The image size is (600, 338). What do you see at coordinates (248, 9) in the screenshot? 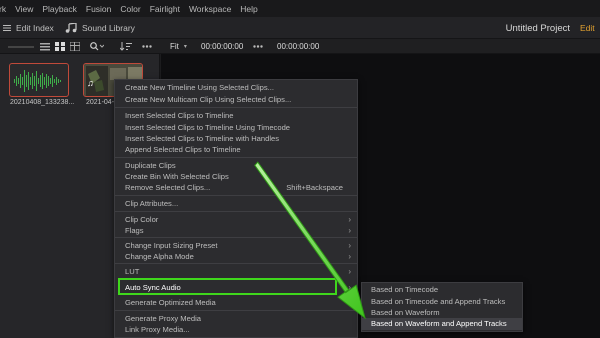
I see `menu-help: Help` at bounding box center [248, 9].